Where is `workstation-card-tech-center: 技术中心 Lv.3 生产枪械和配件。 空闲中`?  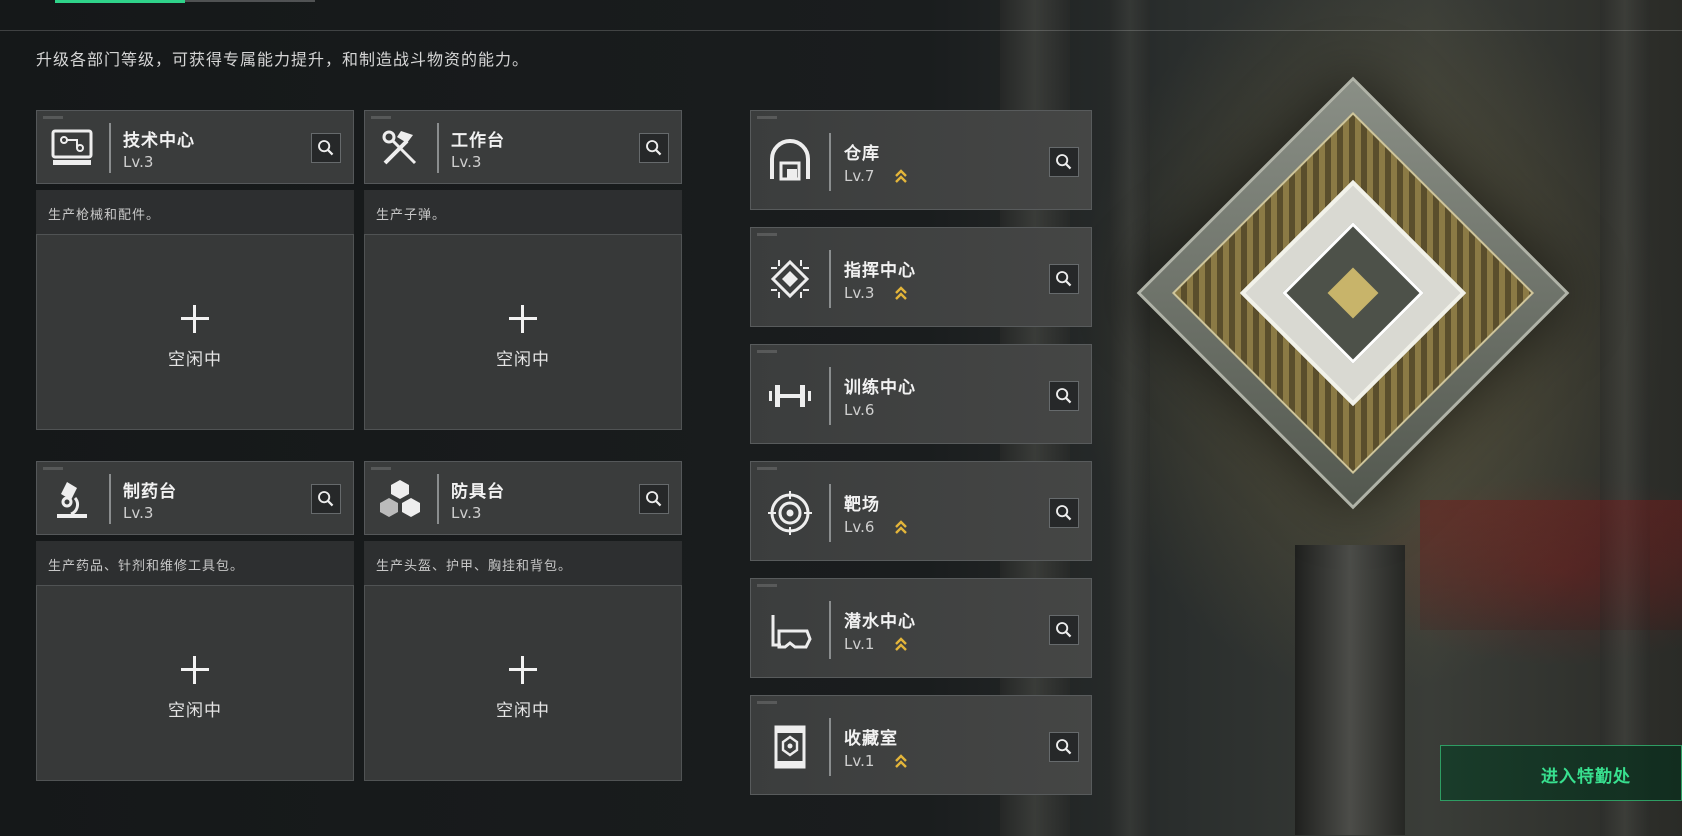 workstation-card-tech-center: 技术中心 Lv.3 生产枪械和配件。 空闲中 is located at coordinates (195, 270).